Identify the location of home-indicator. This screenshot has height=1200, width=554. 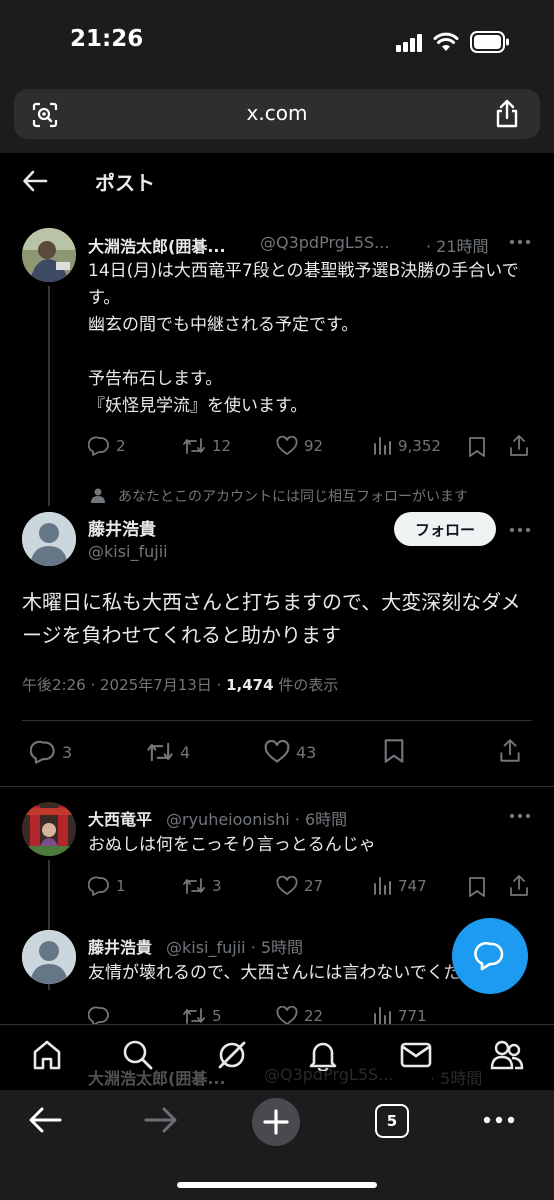
(277, 1185).